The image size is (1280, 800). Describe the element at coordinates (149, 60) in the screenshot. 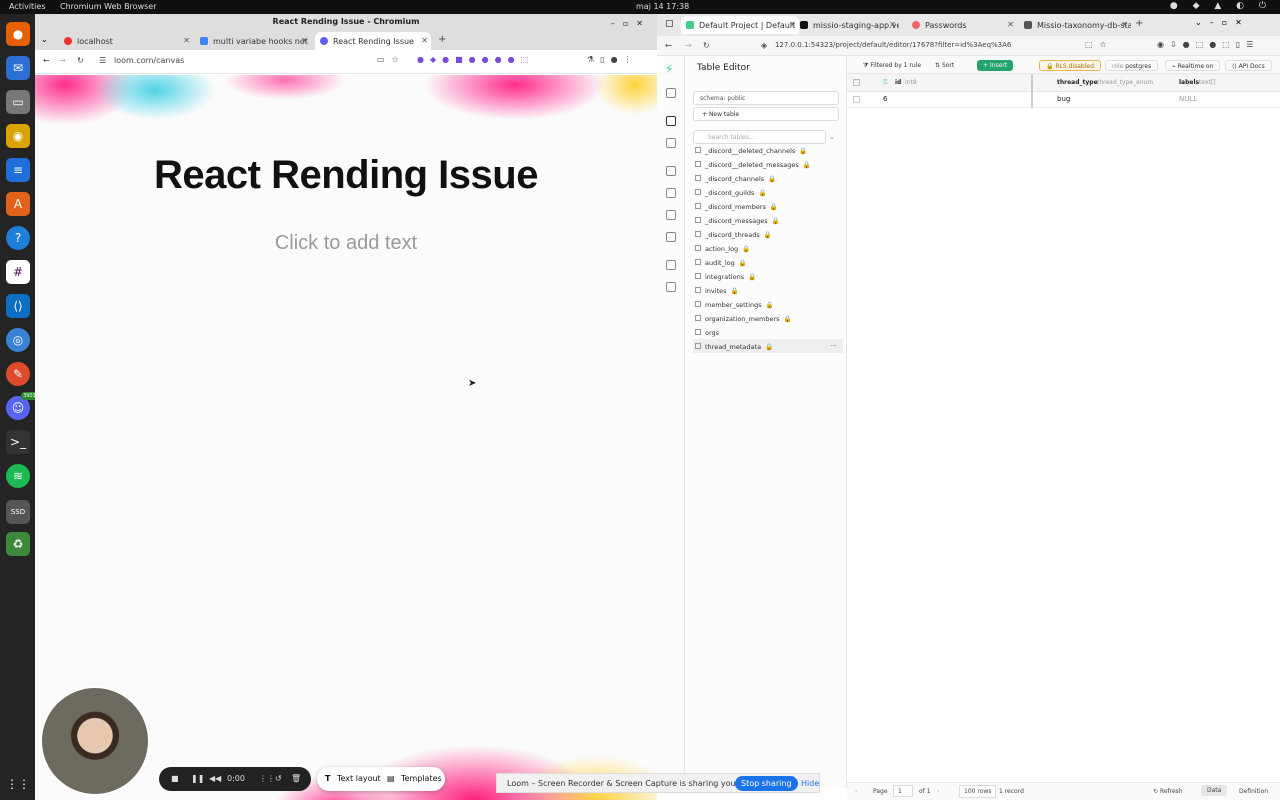

I see `url-field: loom.com/canvas` at that location.